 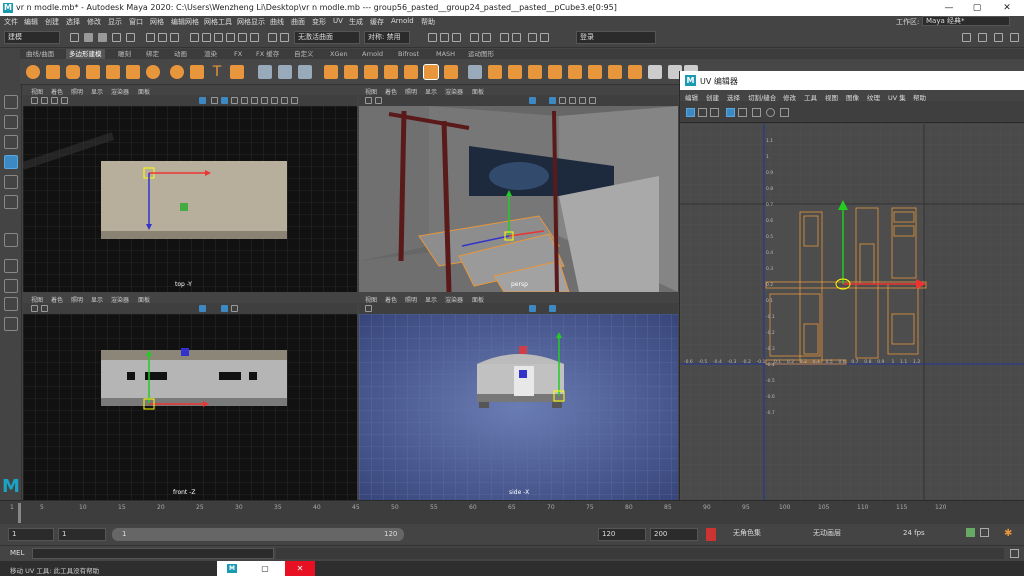 What do you see at coordinates (217, 72) in the screenshot?
I see `poly-text-icon: T` at bounding box center [217, 72].